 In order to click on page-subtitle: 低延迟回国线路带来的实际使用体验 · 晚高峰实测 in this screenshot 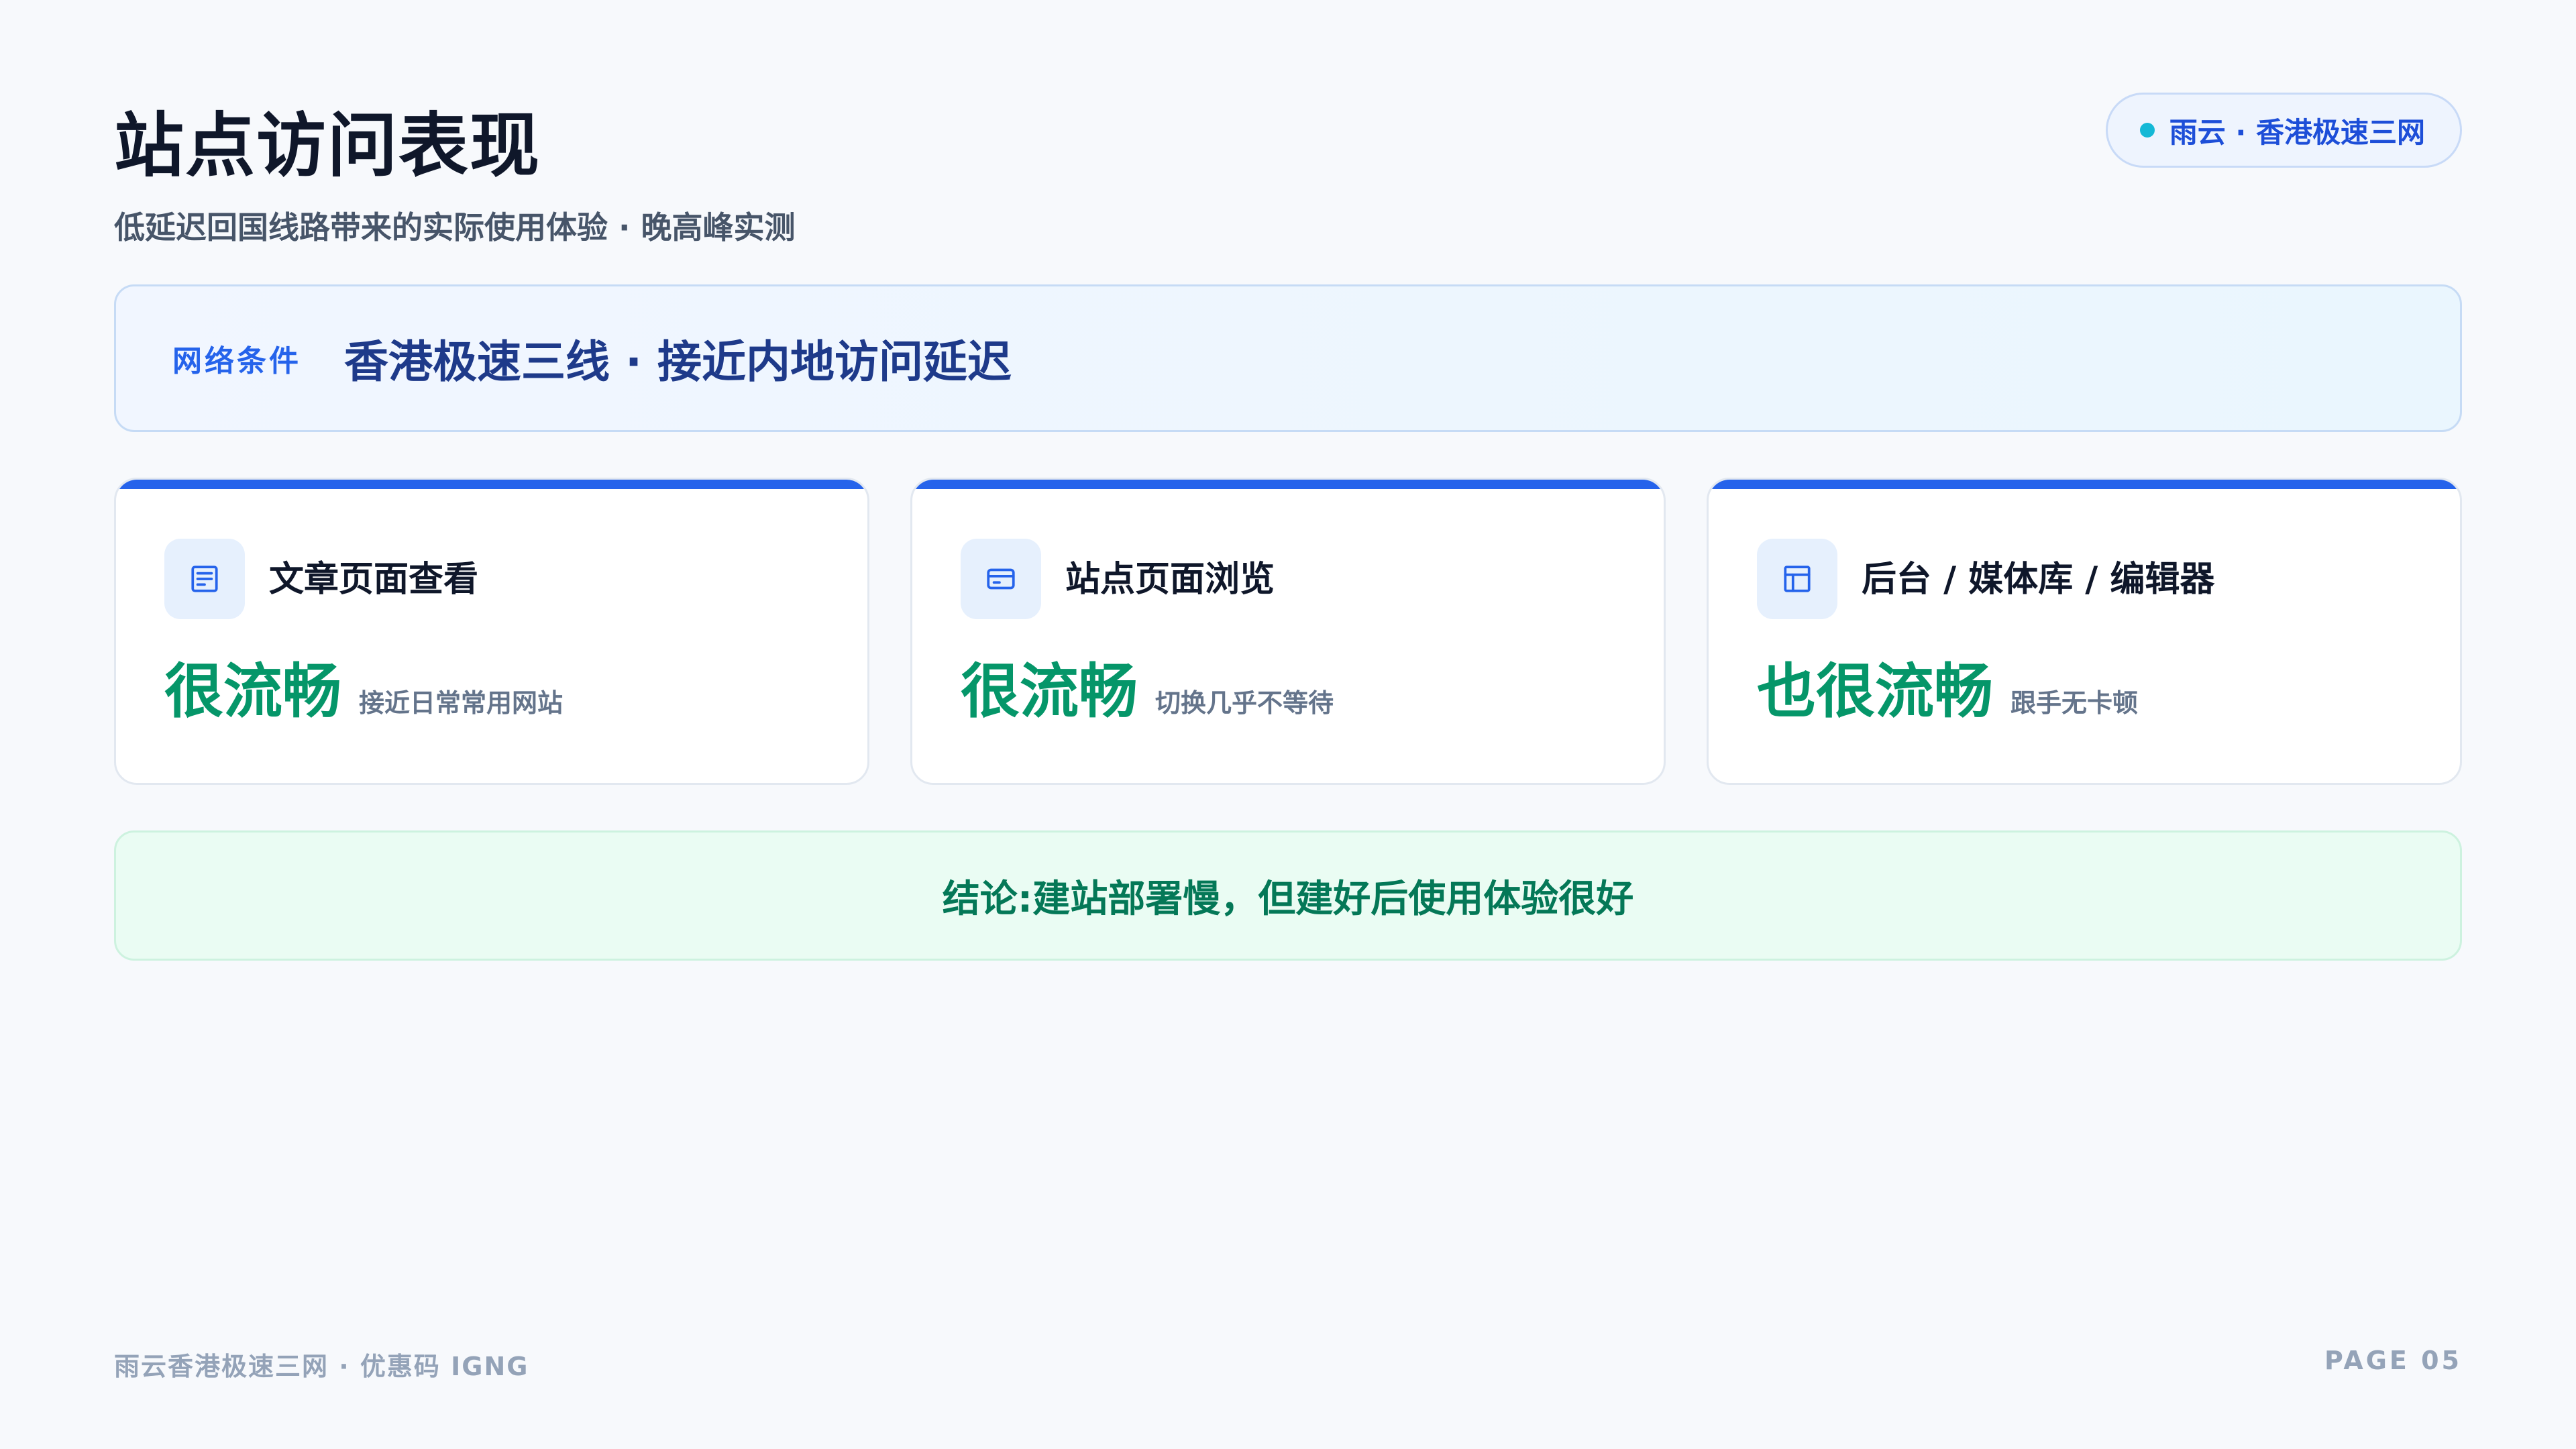, I will do `click(455, 227)`.